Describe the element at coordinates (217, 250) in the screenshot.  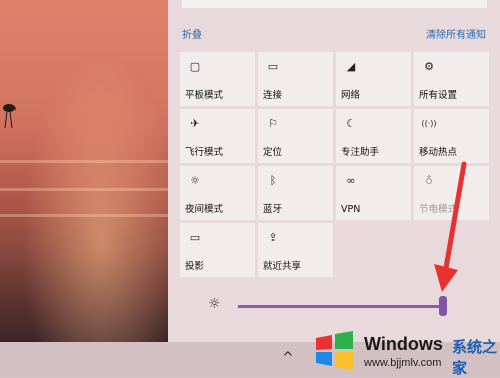
I see `tile-project: ▭ 投影` at that location.